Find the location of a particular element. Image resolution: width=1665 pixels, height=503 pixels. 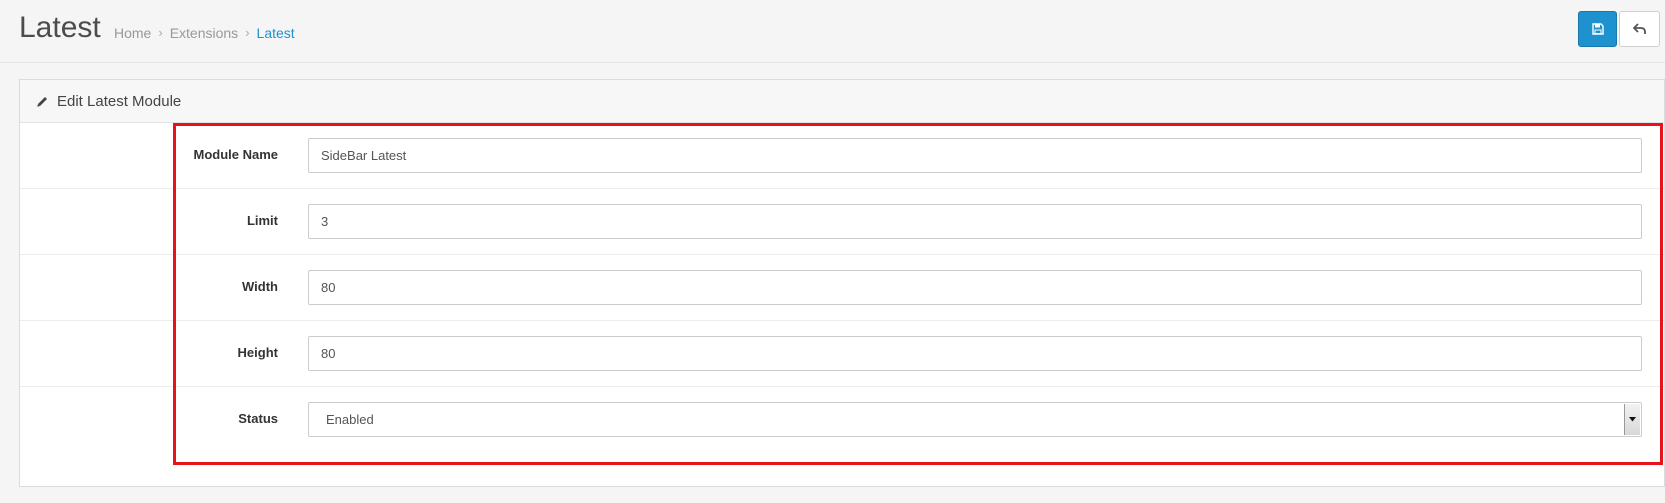

status-select-value: Enabled is located at coordinates (350, 419).